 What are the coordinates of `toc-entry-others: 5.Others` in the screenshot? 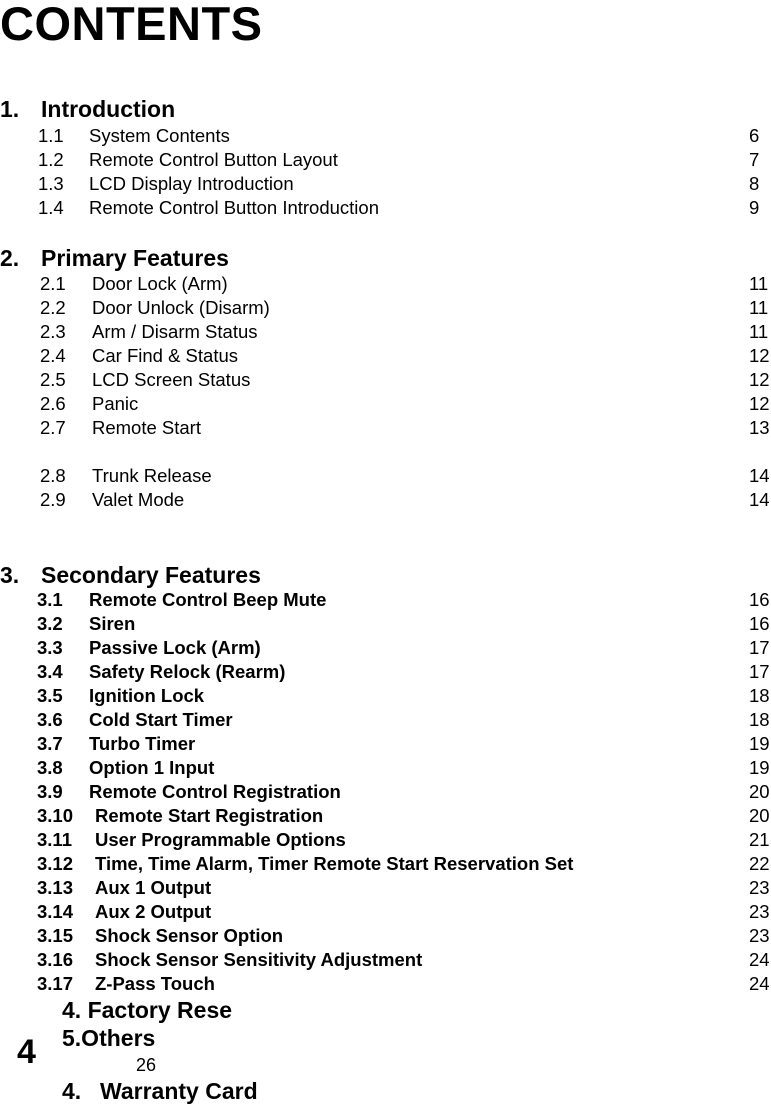 It's located at (108, 1038).